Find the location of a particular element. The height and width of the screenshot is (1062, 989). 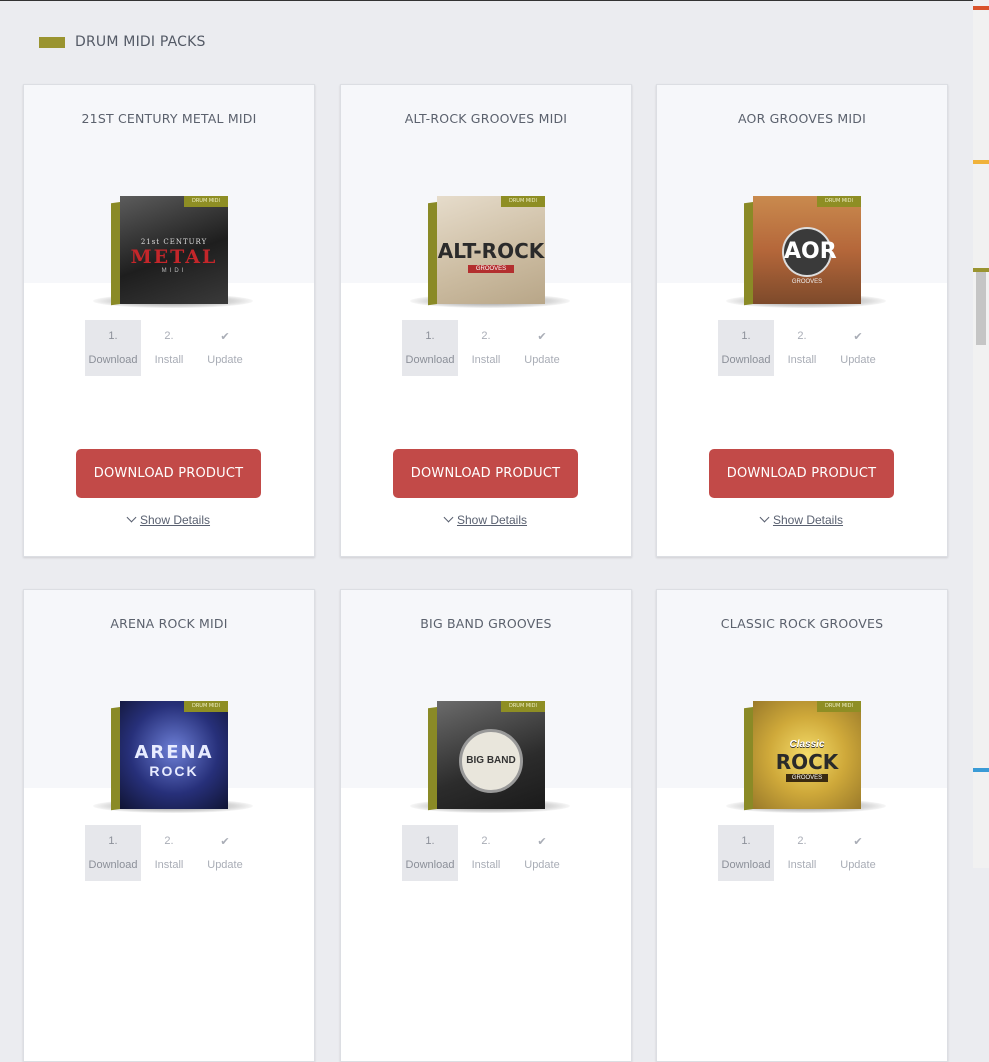

section-color-marker is located at coordinates (52, 42).